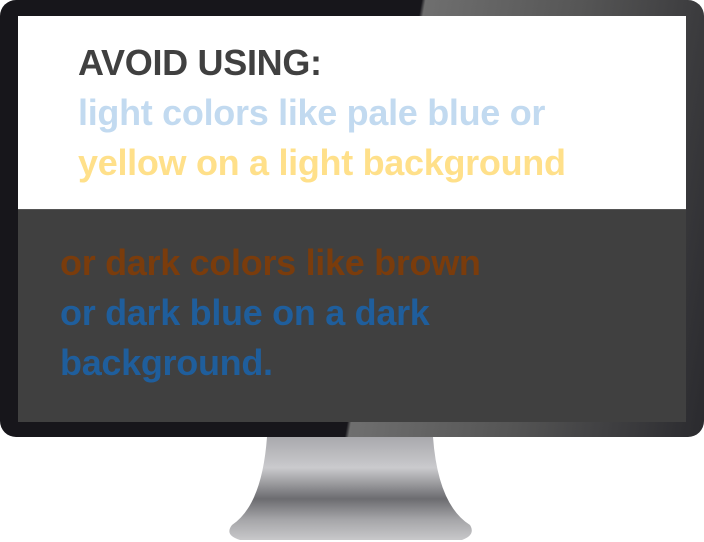  What do you see at coordinates (322, 162) in the screenshot?
I see `yellow-text: yellow on a light background` at bounding box center [322, 162].